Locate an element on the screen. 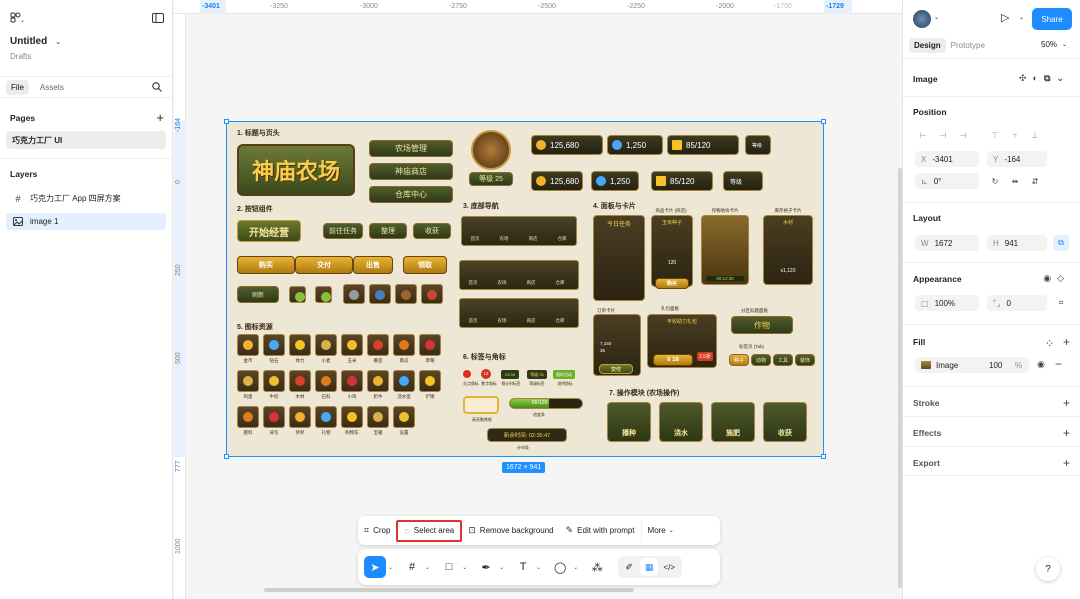  page-item: 巧克力工厂 UI is located at coordinates (86, 140).